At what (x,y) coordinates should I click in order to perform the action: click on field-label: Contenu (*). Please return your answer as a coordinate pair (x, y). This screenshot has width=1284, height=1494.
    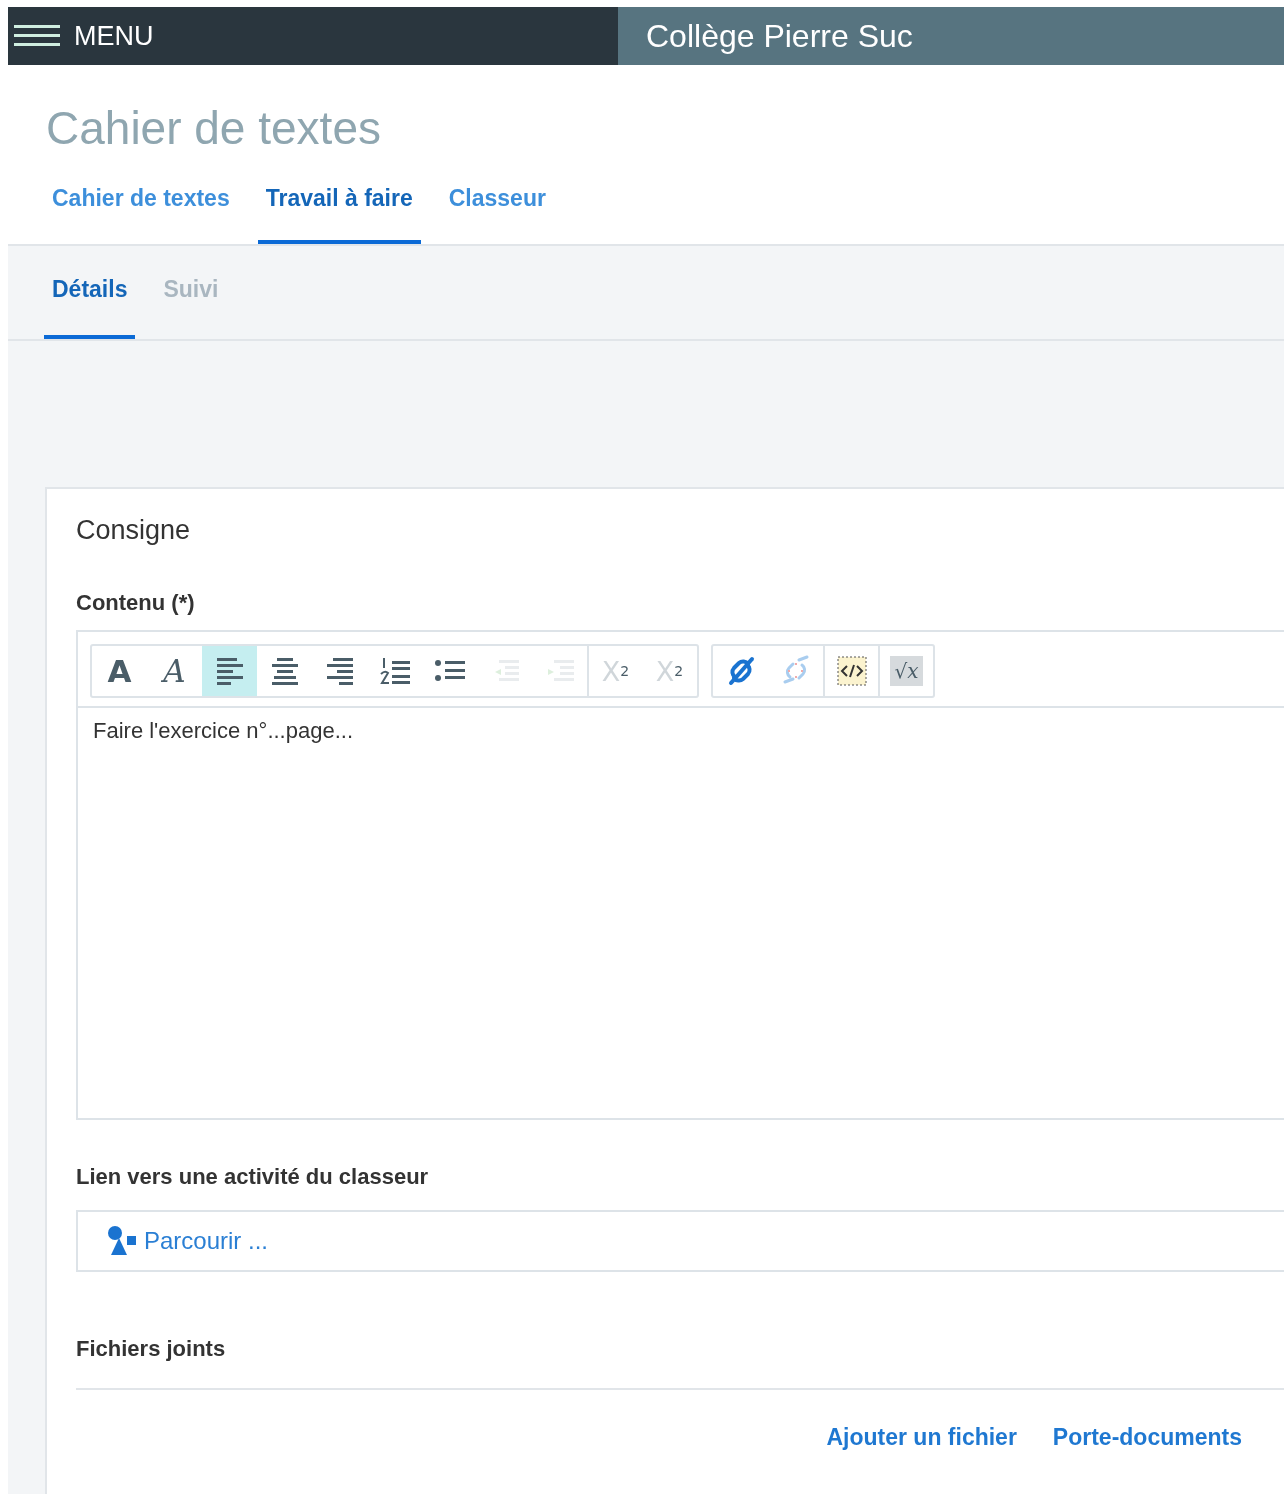
    Looking at the image, I should click on (136, 603).